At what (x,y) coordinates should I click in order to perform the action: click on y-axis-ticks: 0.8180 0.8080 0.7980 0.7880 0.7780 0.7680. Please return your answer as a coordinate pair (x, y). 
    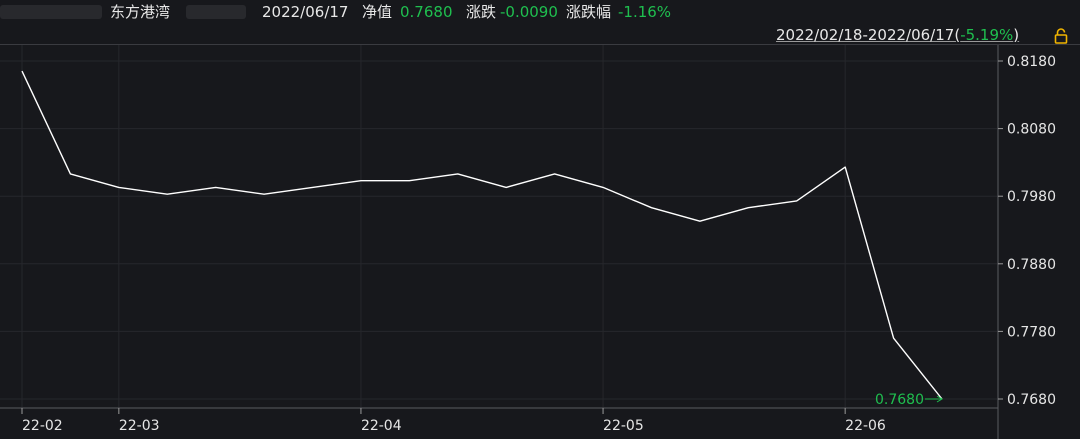
    Looking at the image, I should click on (1027, 231).